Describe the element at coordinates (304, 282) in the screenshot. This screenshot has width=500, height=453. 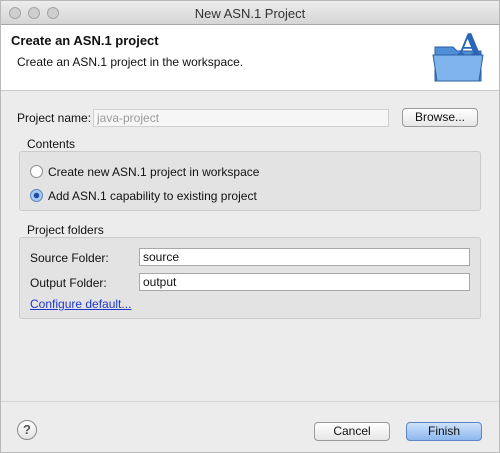
I see `output-folder-field: output` at that location.